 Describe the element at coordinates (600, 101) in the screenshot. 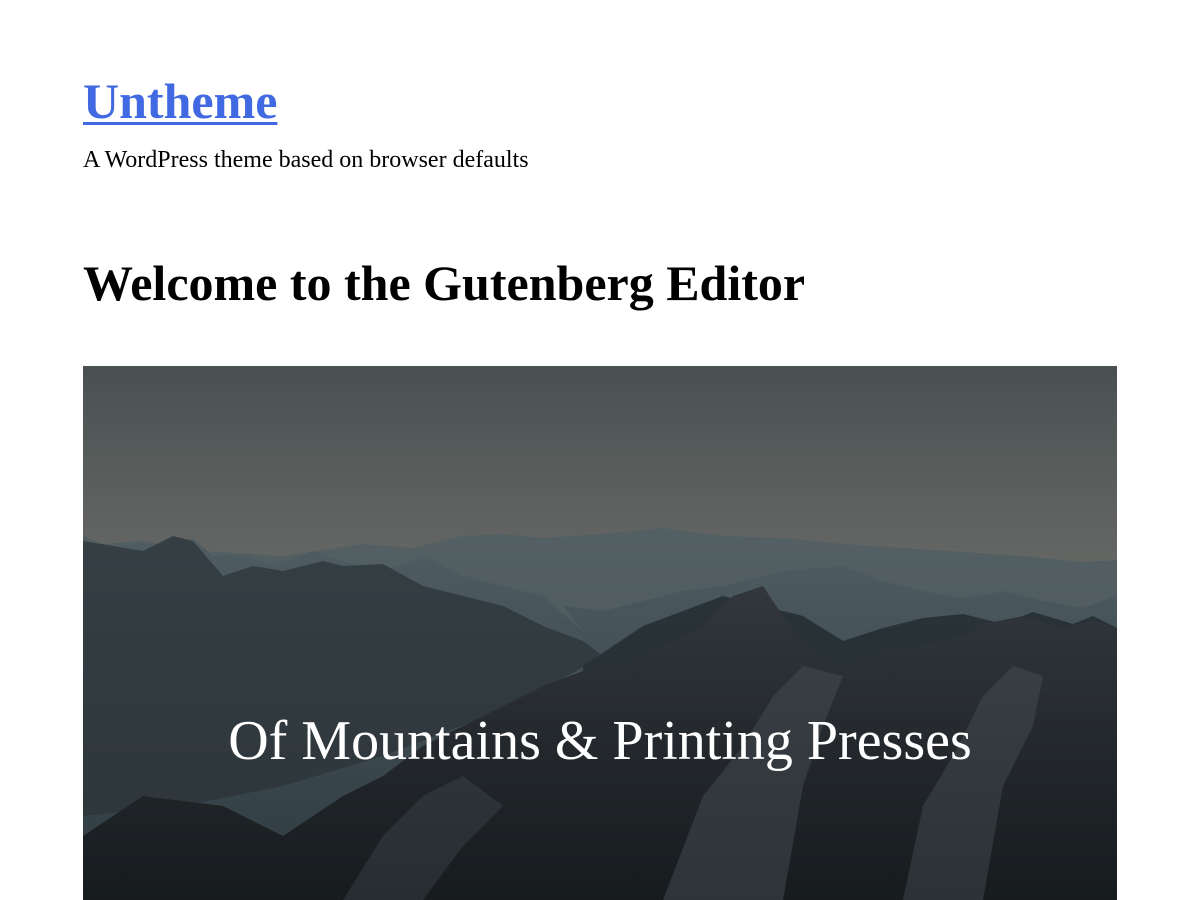

I see `site-title: Untheme` at that location.